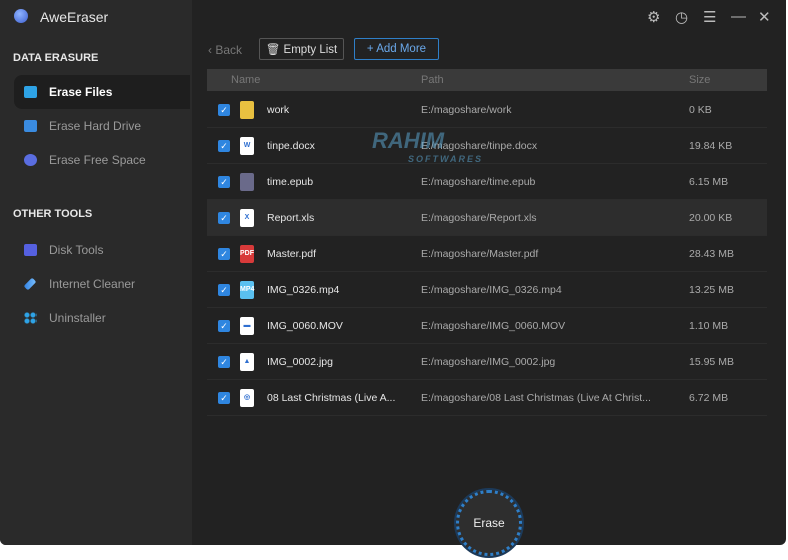 The height and width of the screenshot is (560, 788). I want to click on file-name: Report.xls, so click(291, 217).